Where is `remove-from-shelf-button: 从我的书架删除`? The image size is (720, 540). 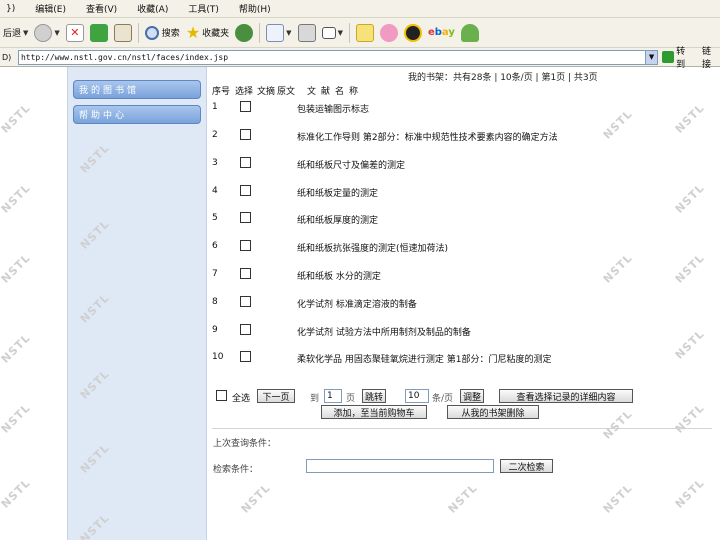
remove-from-shelf-button: 从我的书架删除 is located at coordinates (493, 412).